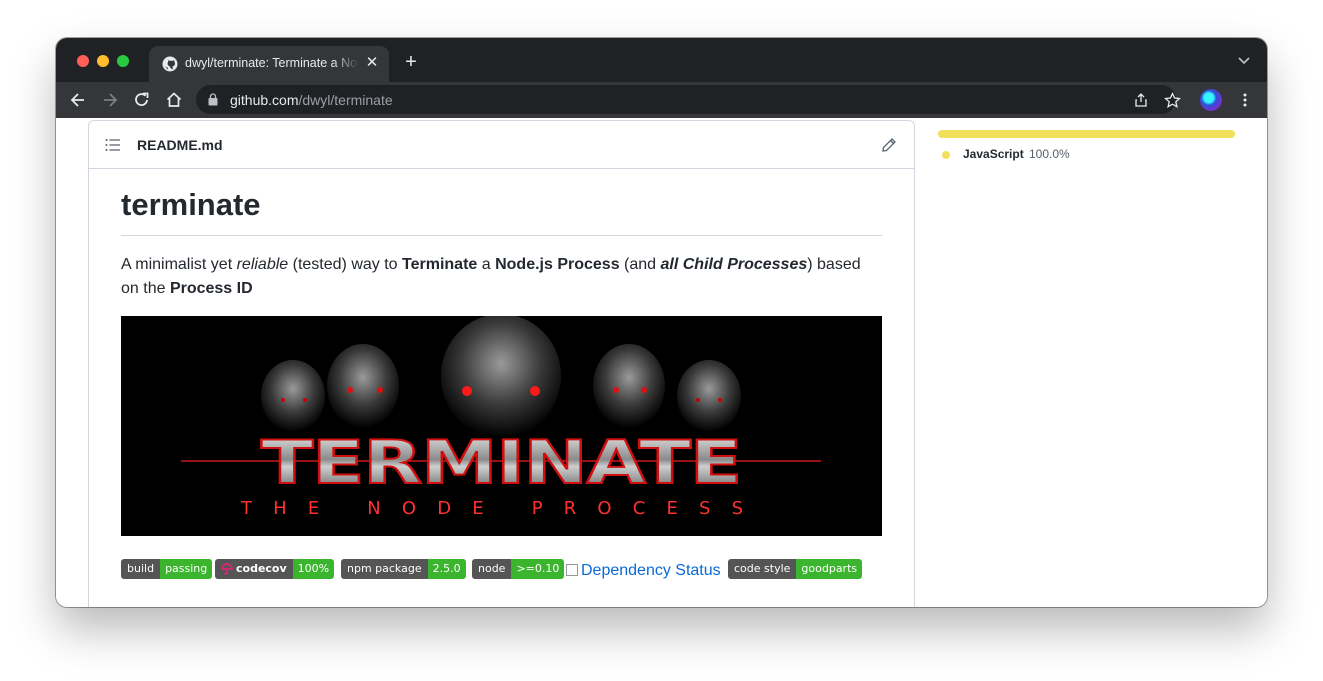  I want to click on new-tab-icon: +, so click(411, 62).